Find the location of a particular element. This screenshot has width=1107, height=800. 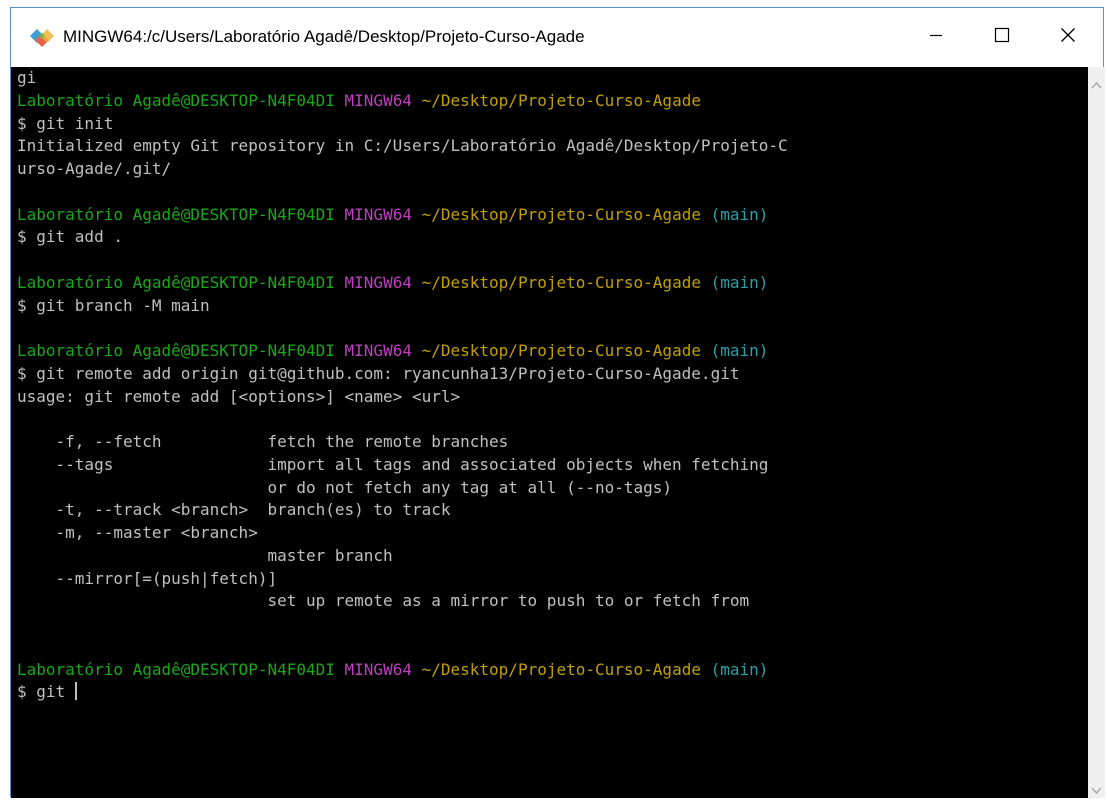

output-line: -t, --track <branch> branch(es) to track is located at coordinates (402, 510).